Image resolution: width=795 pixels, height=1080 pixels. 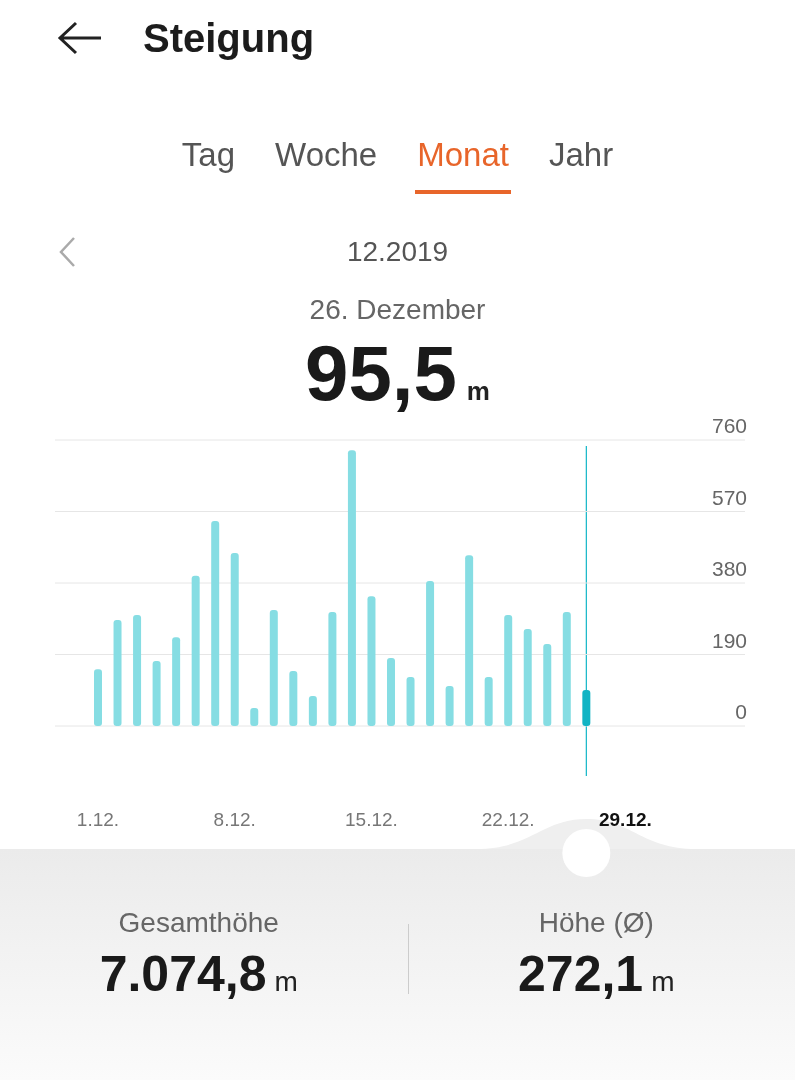 What do you see at coordinates (729, 425) in the screenshot?
I see `y-axis-label: 760` at bounding box center [729, 425].